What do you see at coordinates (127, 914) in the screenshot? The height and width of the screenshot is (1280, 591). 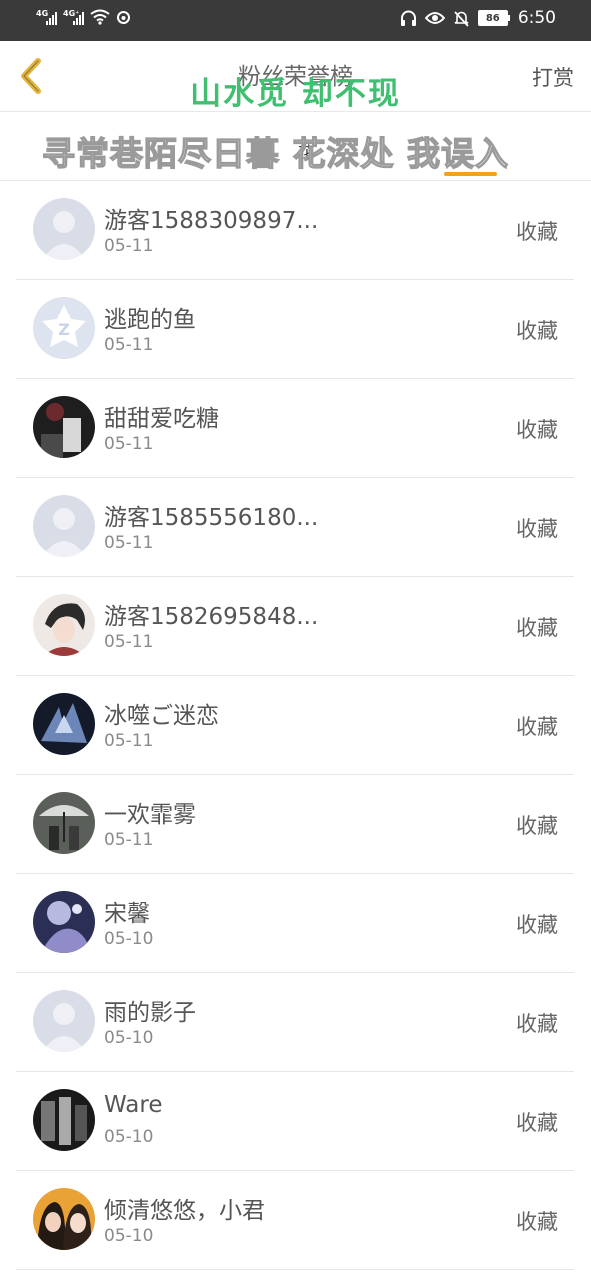 I see `user-name: 宋馨` at bounding box center [127, 914].